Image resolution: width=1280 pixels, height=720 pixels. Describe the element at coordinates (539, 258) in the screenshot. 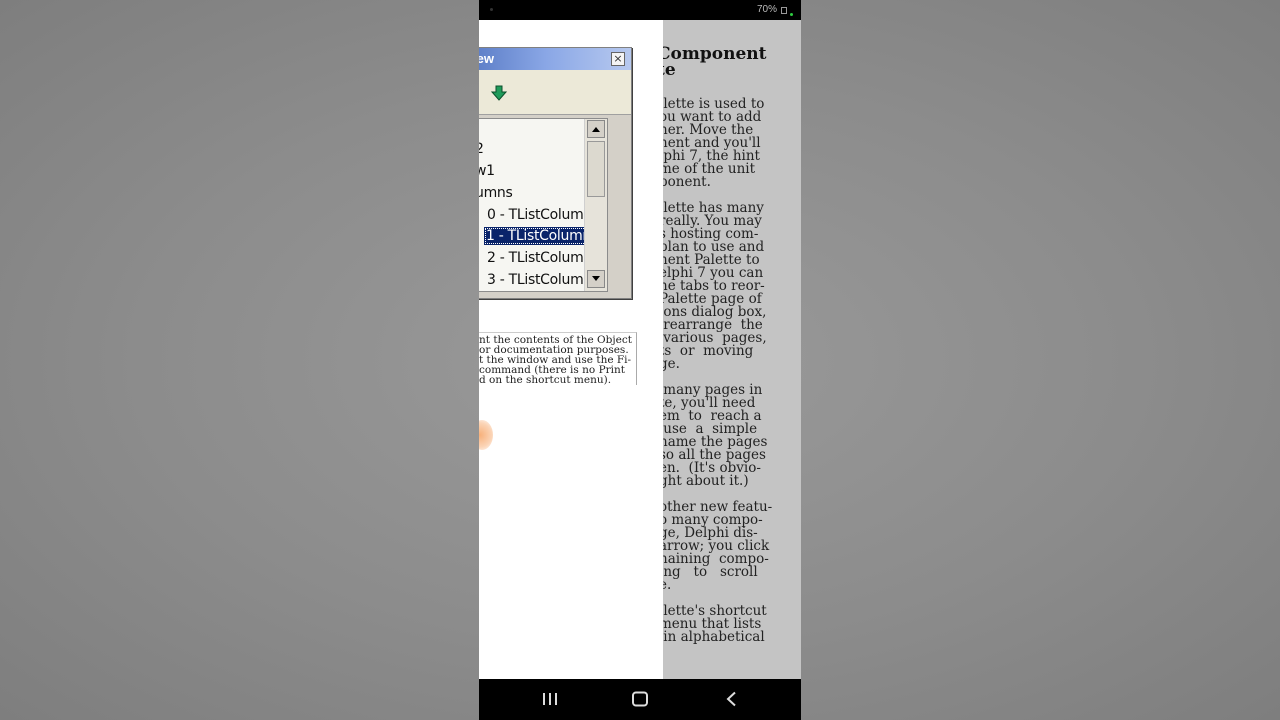

I see `tree-item: 2 - TListColumn` at that location.